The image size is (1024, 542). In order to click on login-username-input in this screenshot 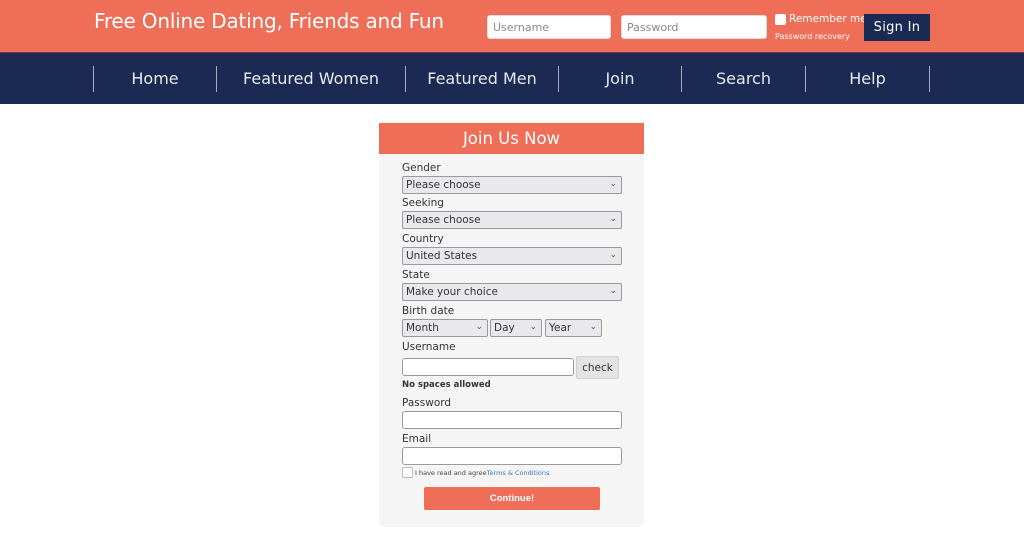, I will do `click(549, 27)`.